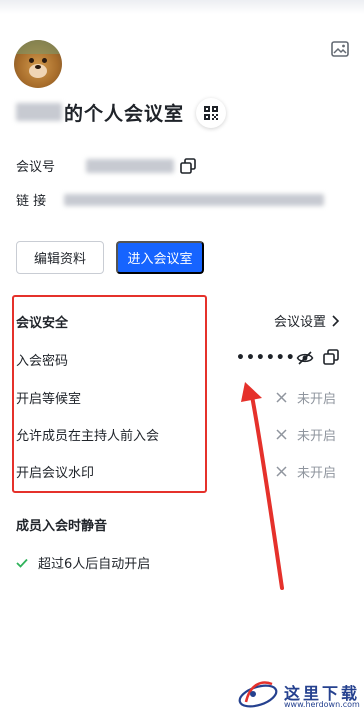  What do you see at coordinates (130, 165) in the screenshot?
I see `meeting-id-redacted` at bounding box center [130, 165].